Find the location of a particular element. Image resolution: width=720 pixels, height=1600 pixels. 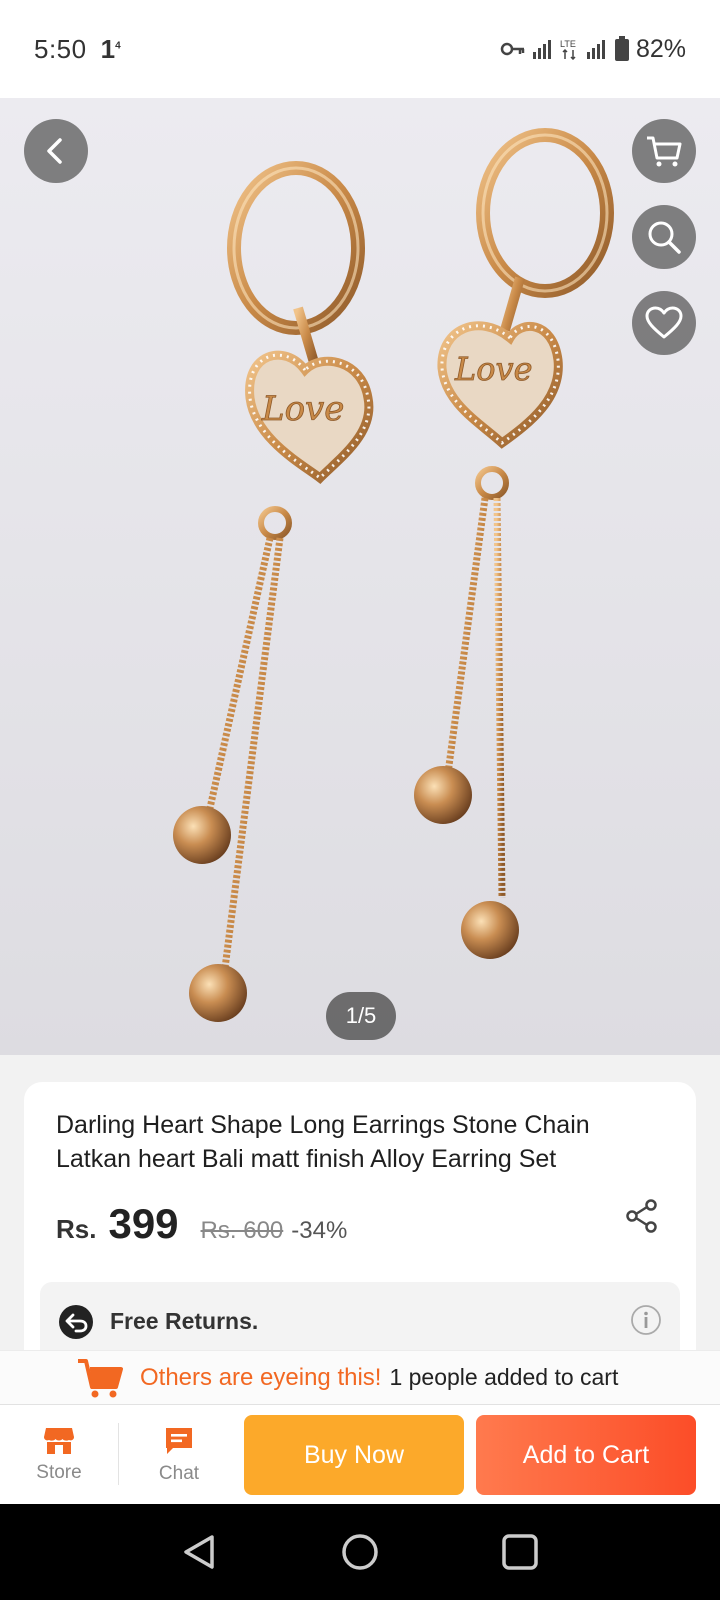

svg-text: LTE is located at coordinates (568, 44).